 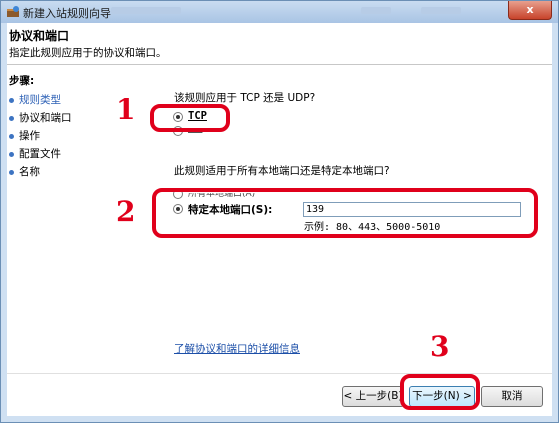 What do you see at coordinates (67, 13) in the screenshot?
I see `window-title: 新建入站规则向导` at bounding box center [67, 13].